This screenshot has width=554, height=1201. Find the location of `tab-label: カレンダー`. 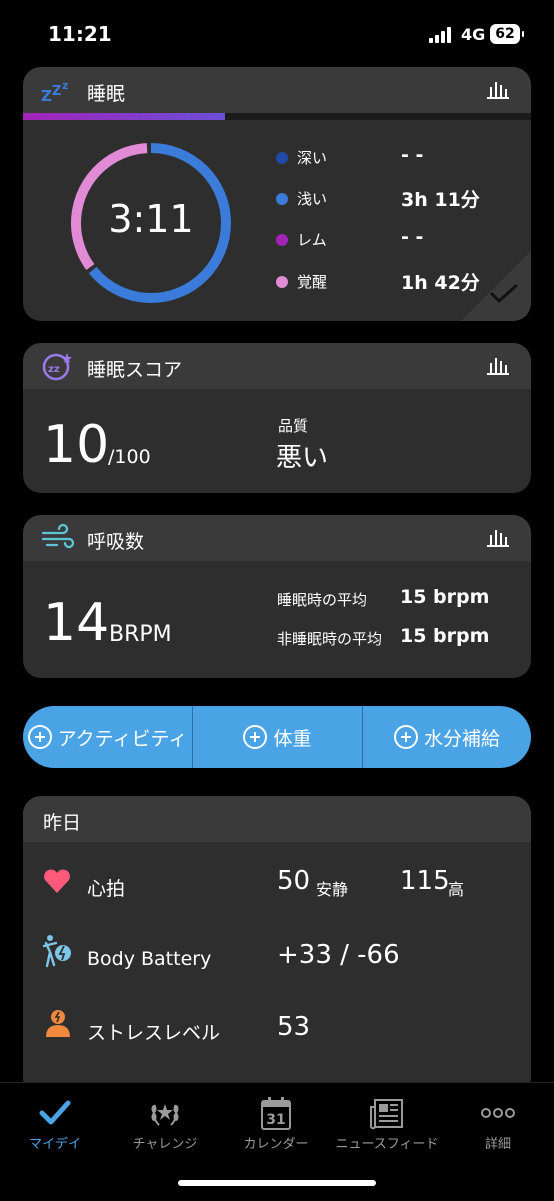

tab-label: カレンダー is located at coordinates (276, 1144).